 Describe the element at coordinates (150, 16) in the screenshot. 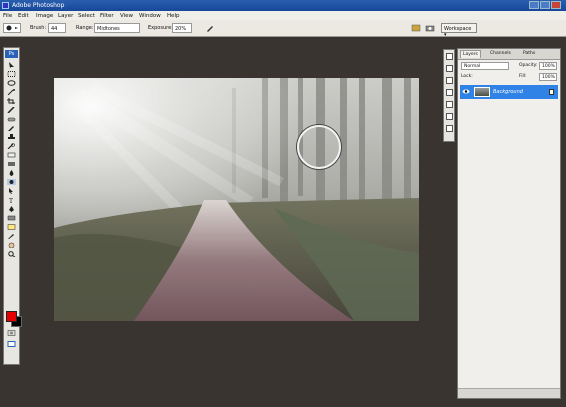

I see `menu-window: Window` at that location.